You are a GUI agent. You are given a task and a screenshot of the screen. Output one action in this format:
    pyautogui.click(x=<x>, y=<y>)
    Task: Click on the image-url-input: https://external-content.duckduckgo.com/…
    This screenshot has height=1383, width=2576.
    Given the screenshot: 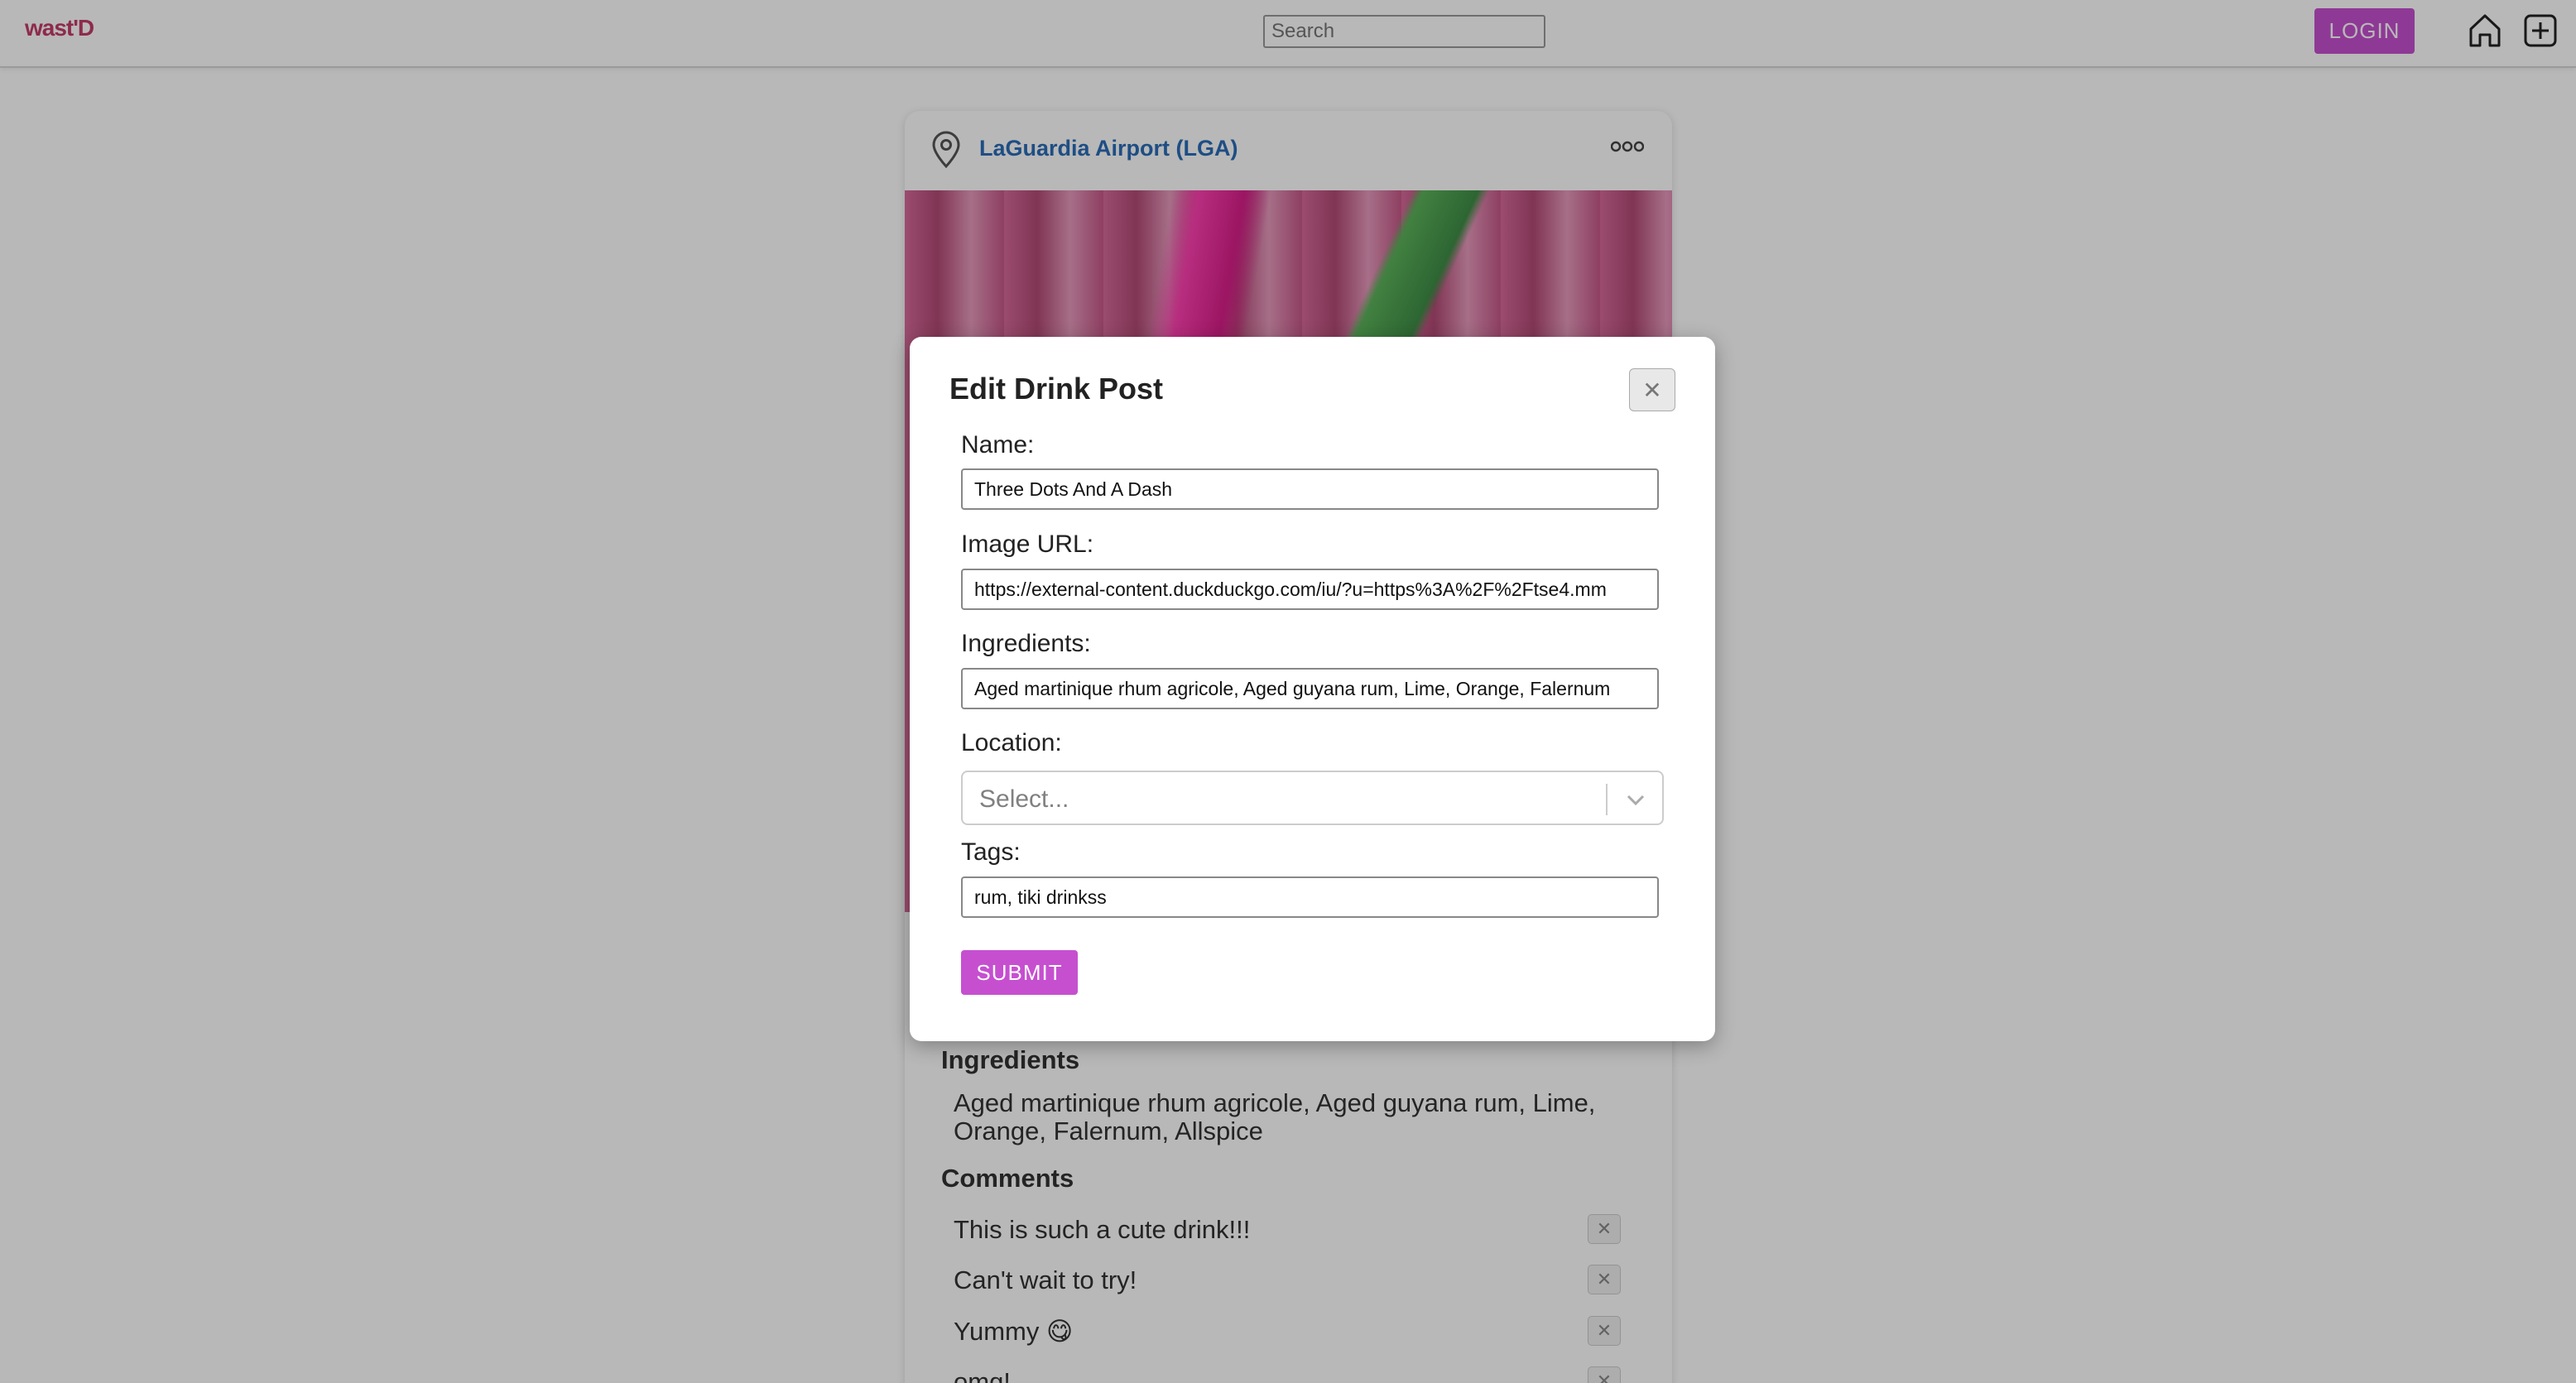 What is the action you would take?
    pyautogui.click(x=1310, y=590)
    